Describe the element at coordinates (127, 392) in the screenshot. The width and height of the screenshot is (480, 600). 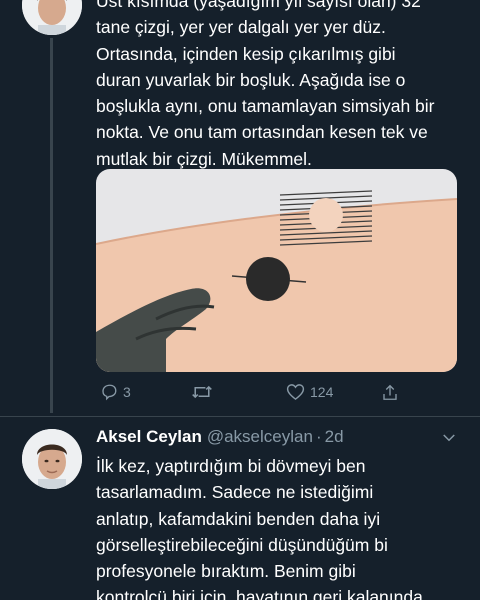
I see `reply-count: 3` at that location.